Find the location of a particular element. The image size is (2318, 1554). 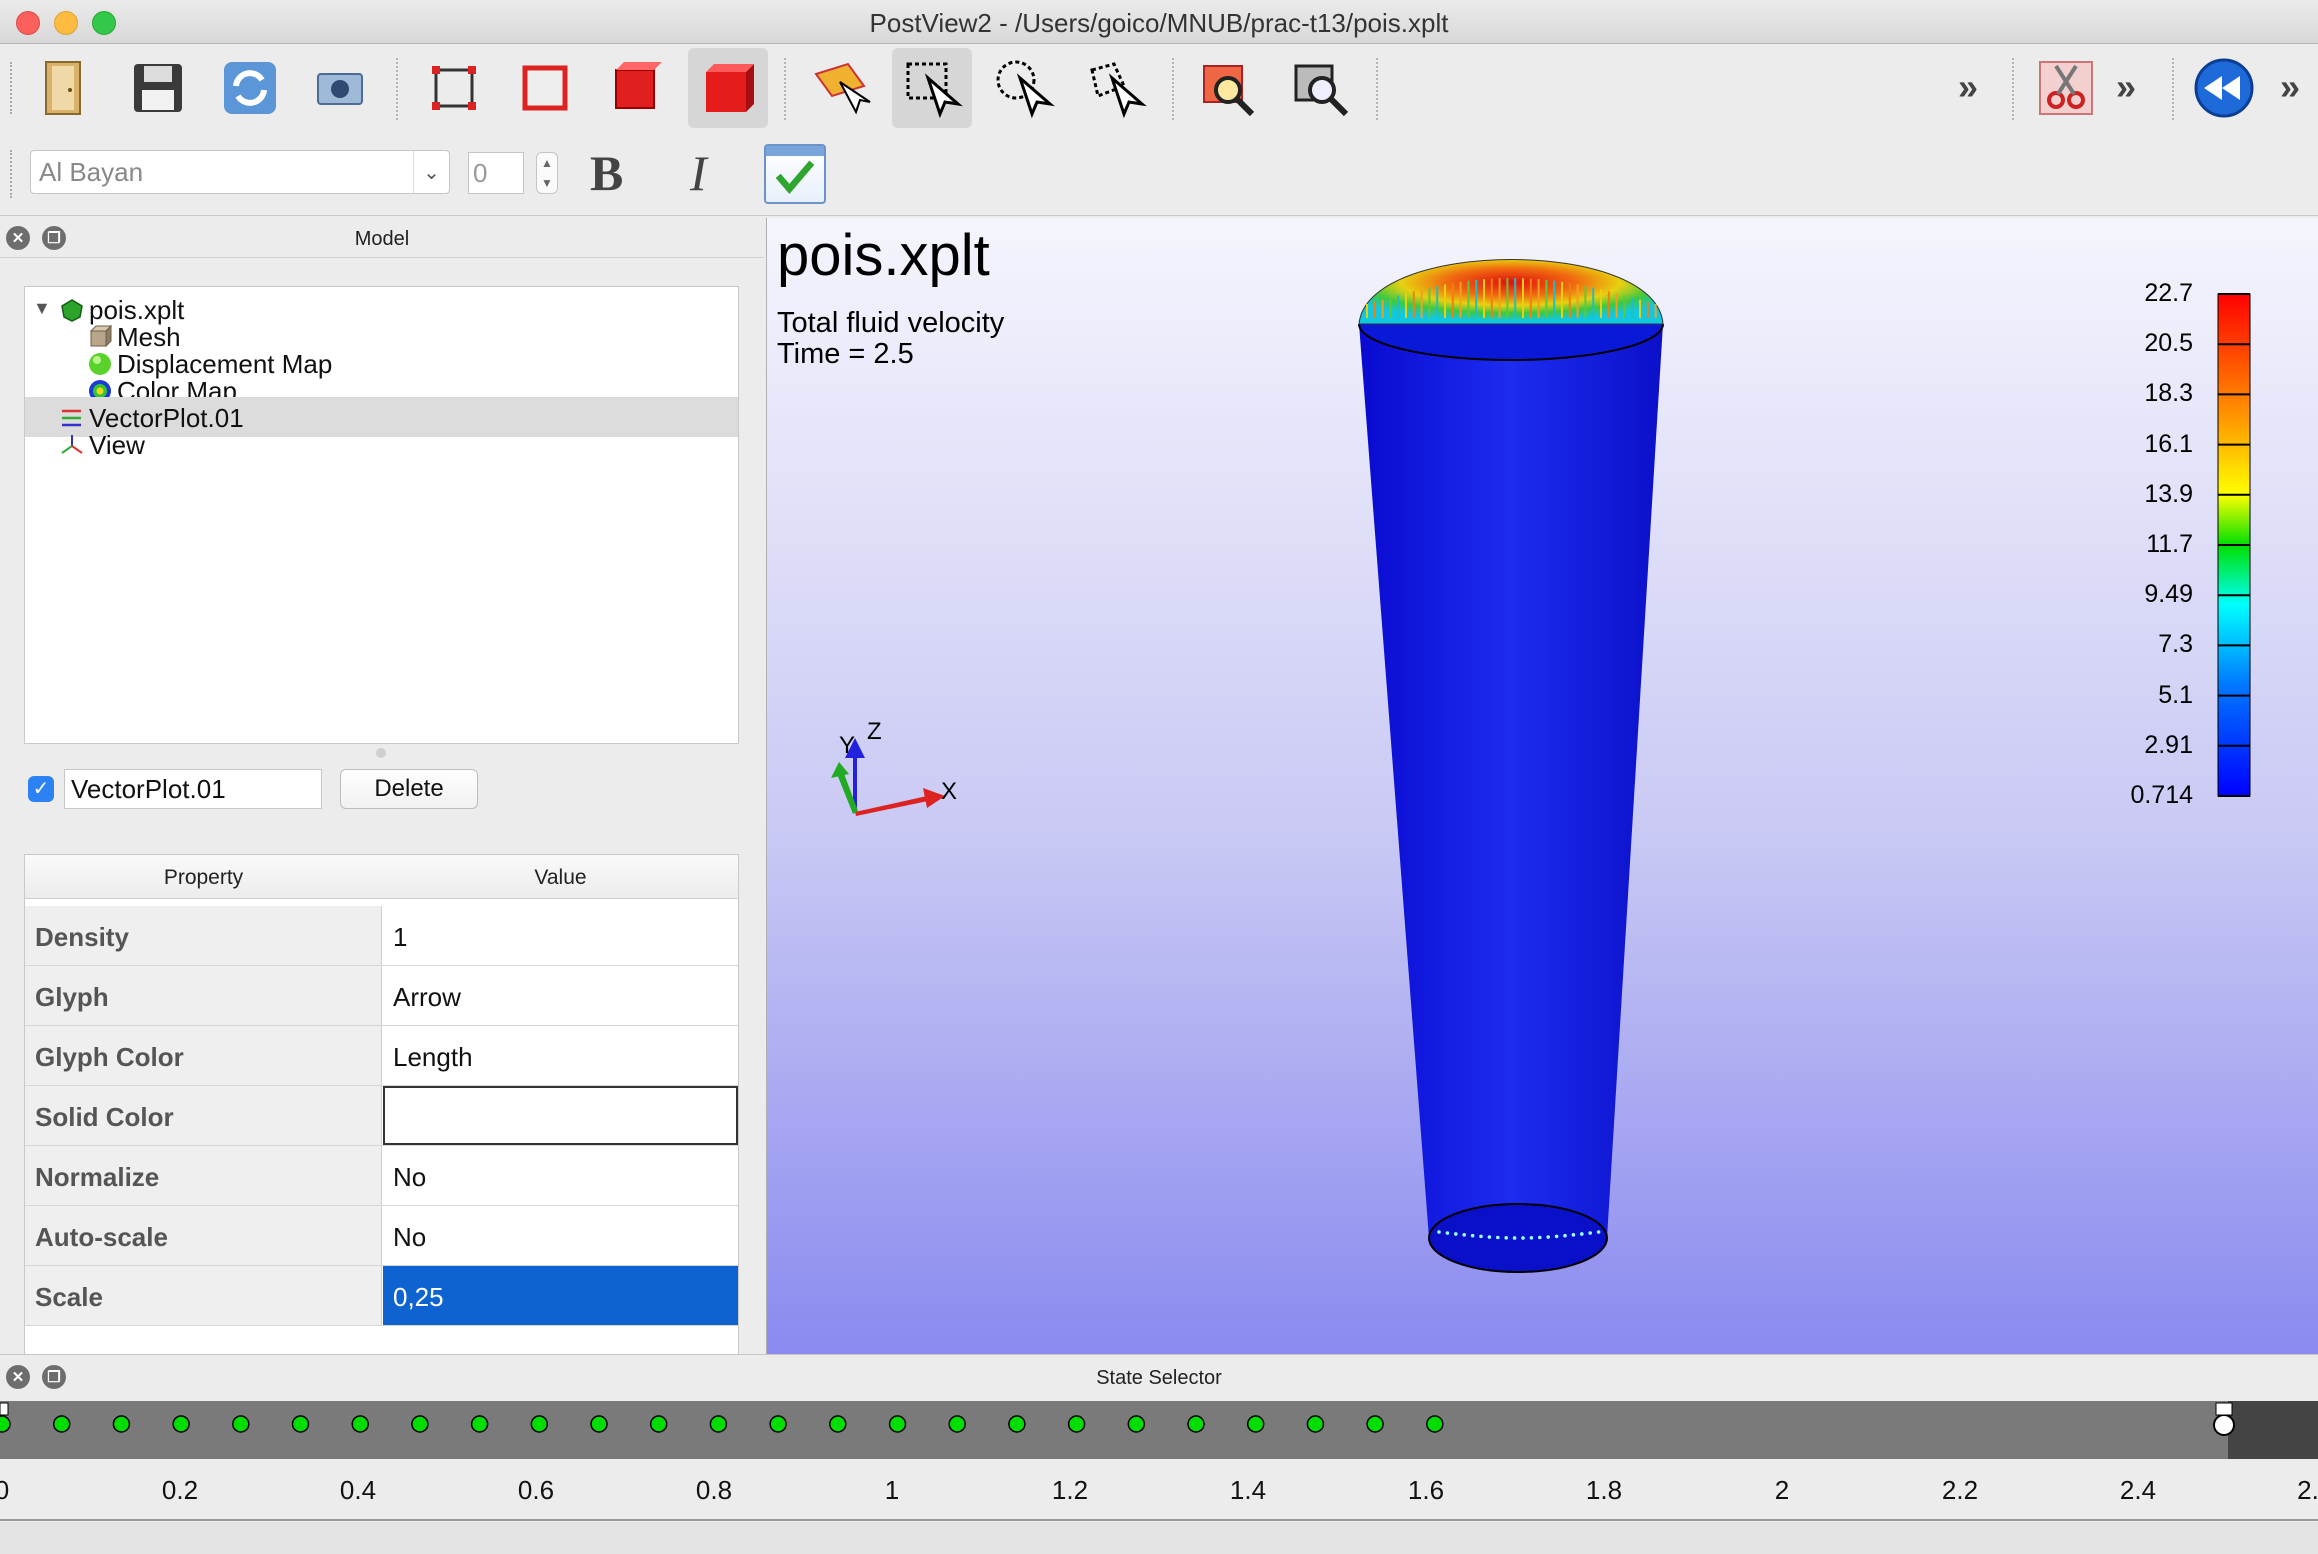

save-button is located at coordinates (158, 88).